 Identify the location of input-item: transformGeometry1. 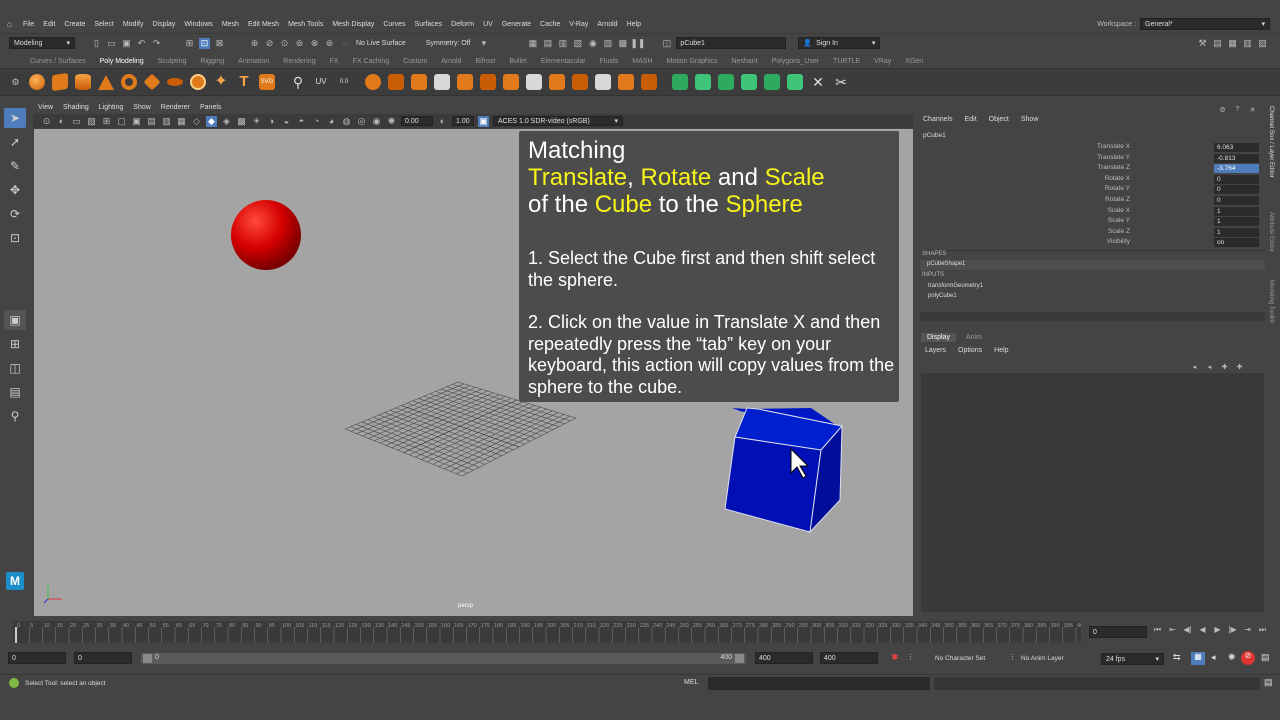
(955, 286).